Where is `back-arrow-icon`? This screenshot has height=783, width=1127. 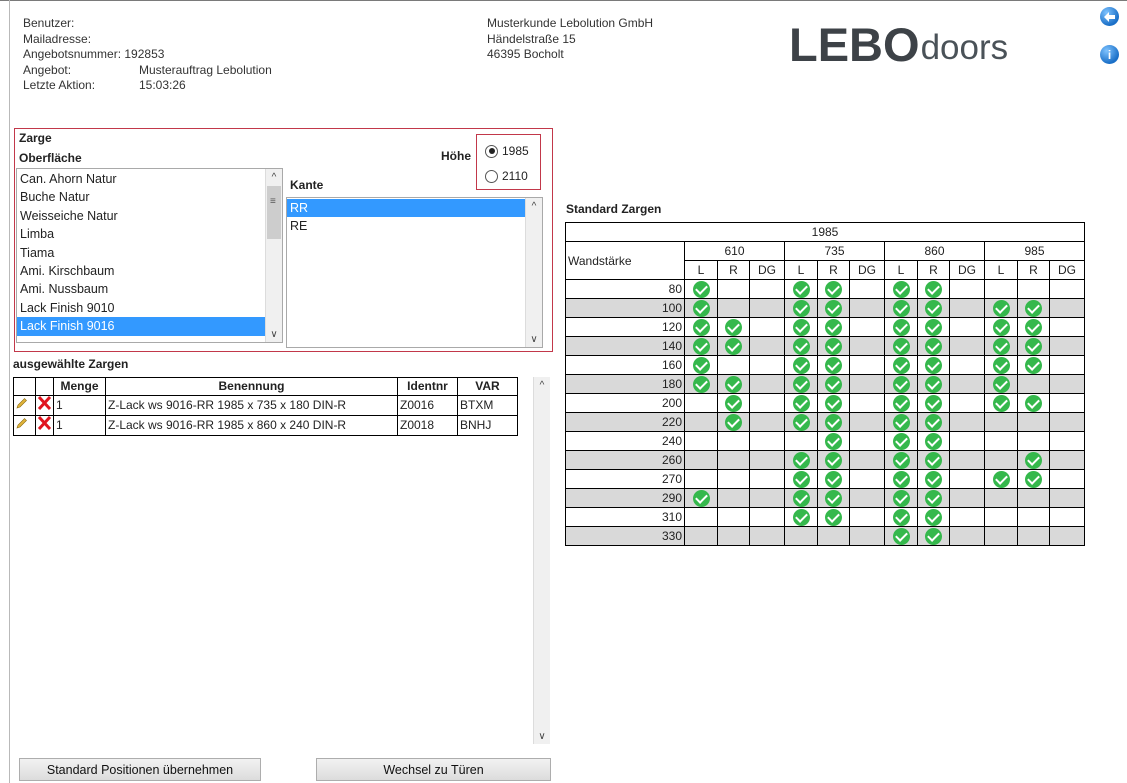
back-arrow-icon is located at coordinates (1109, 16).